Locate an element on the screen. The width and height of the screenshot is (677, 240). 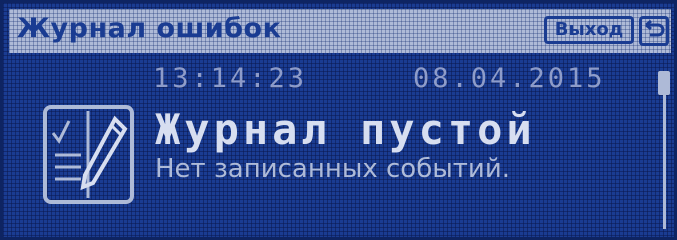
return-arrow-icon is located at coordinates (654, 31).